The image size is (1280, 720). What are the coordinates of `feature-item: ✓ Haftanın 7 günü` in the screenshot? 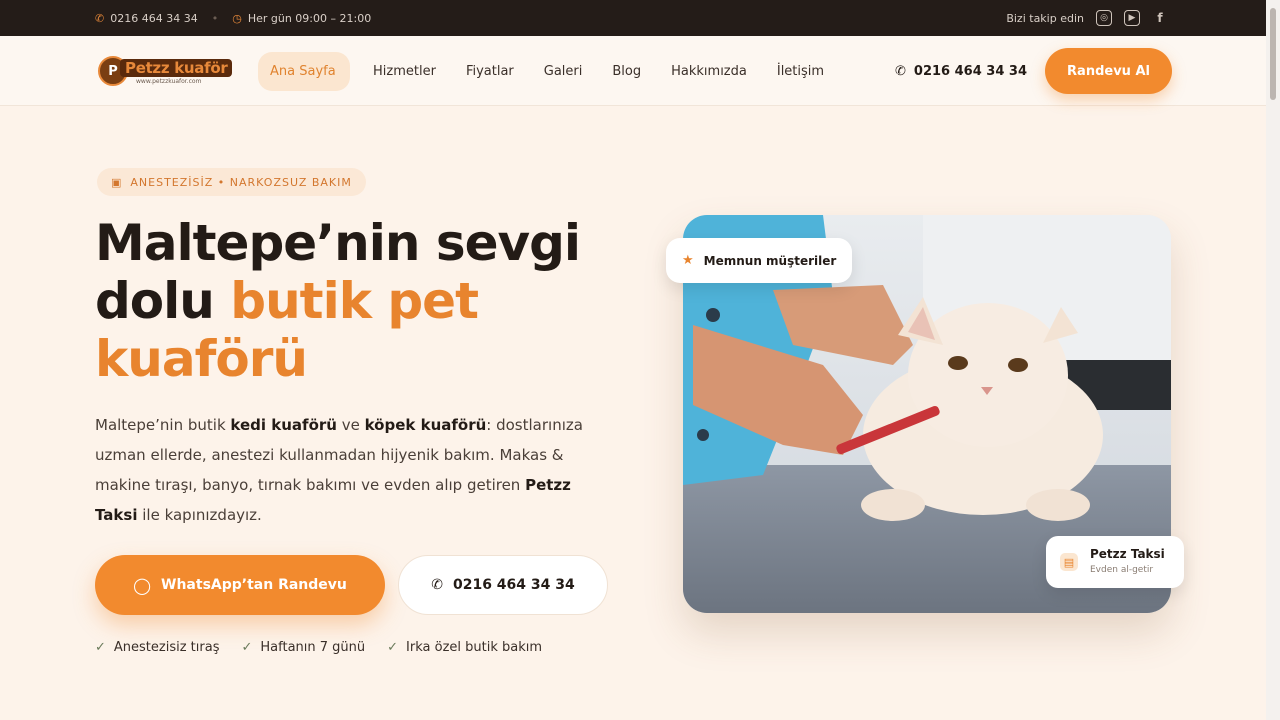 It's located at (303, 647).